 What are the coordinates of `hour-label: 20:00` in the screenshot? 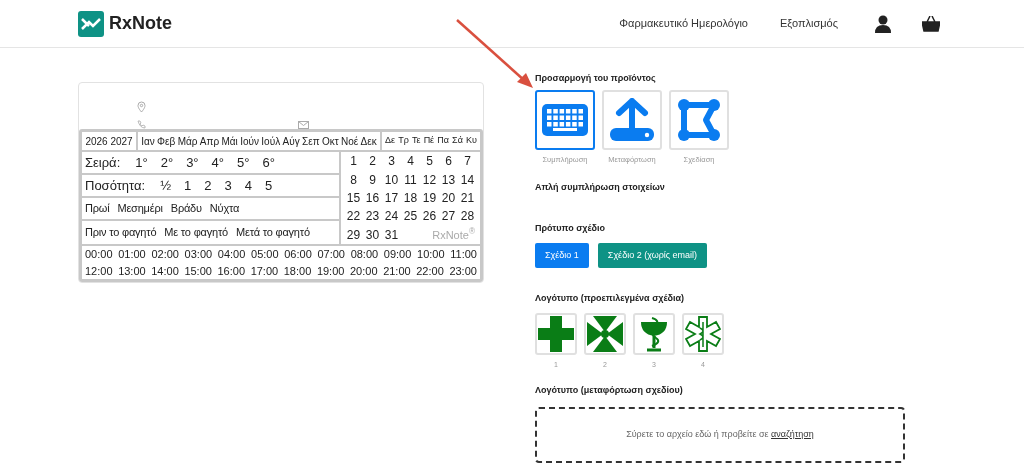 It's located at (364, 271).